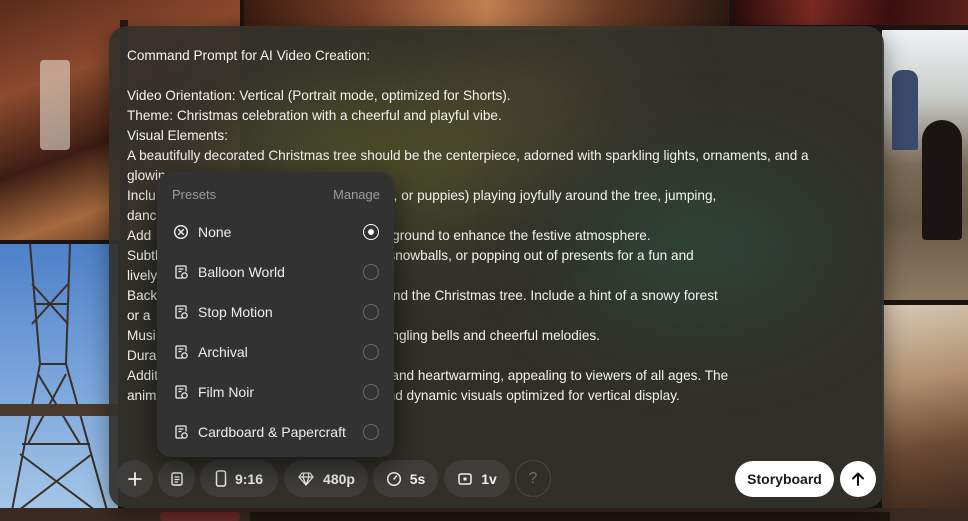  What do you see at coordinates (177, 135) in the screenshot?
I see `prompt-line: Visual Elements:` at bounding box center [177, 135].